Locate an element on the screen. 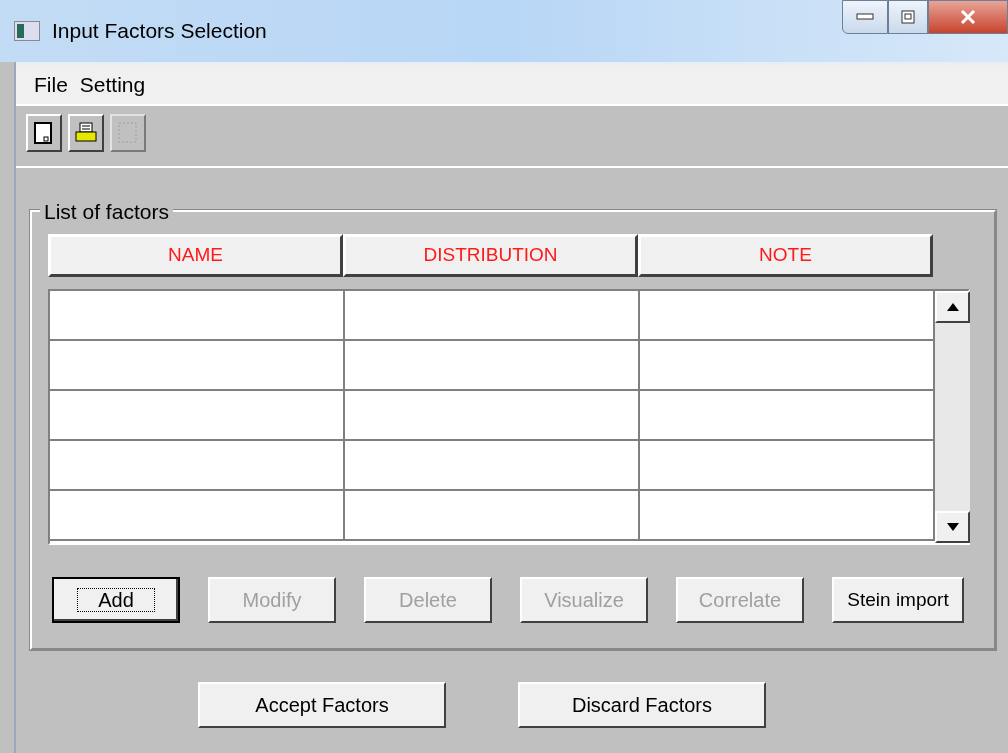  action-button: Add is located at coordinates (116, 600).